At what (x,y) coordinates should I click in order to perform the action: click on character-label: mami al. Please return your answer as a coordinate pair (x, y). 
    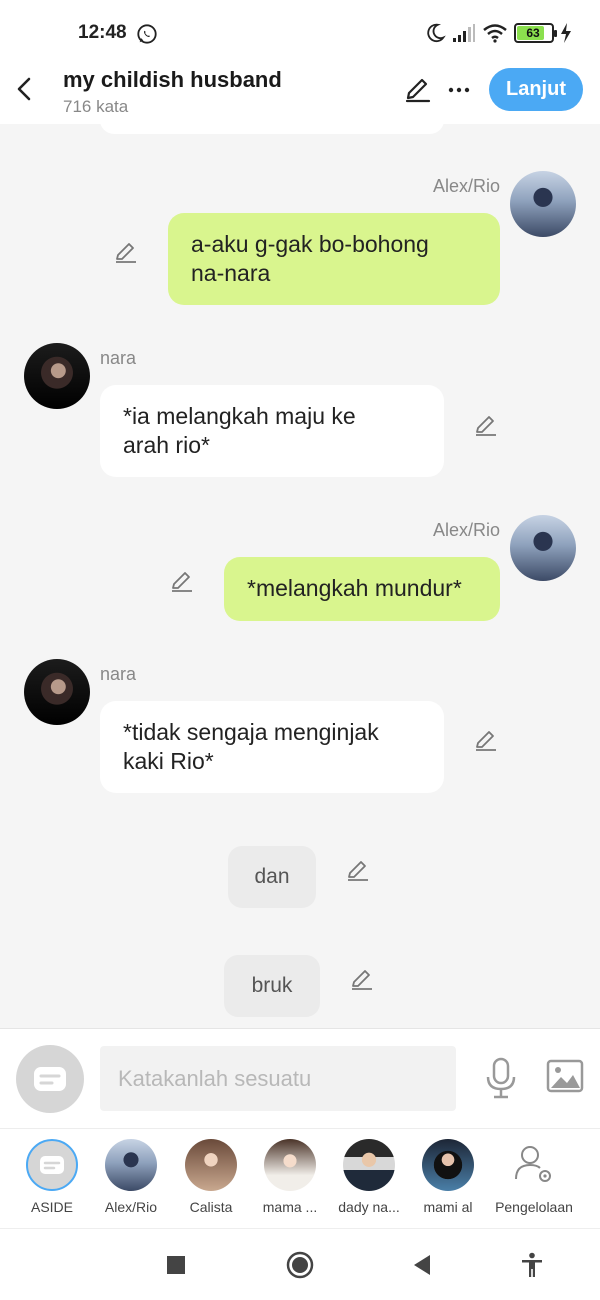
    Looking at the image, I should click on (448, 1207).